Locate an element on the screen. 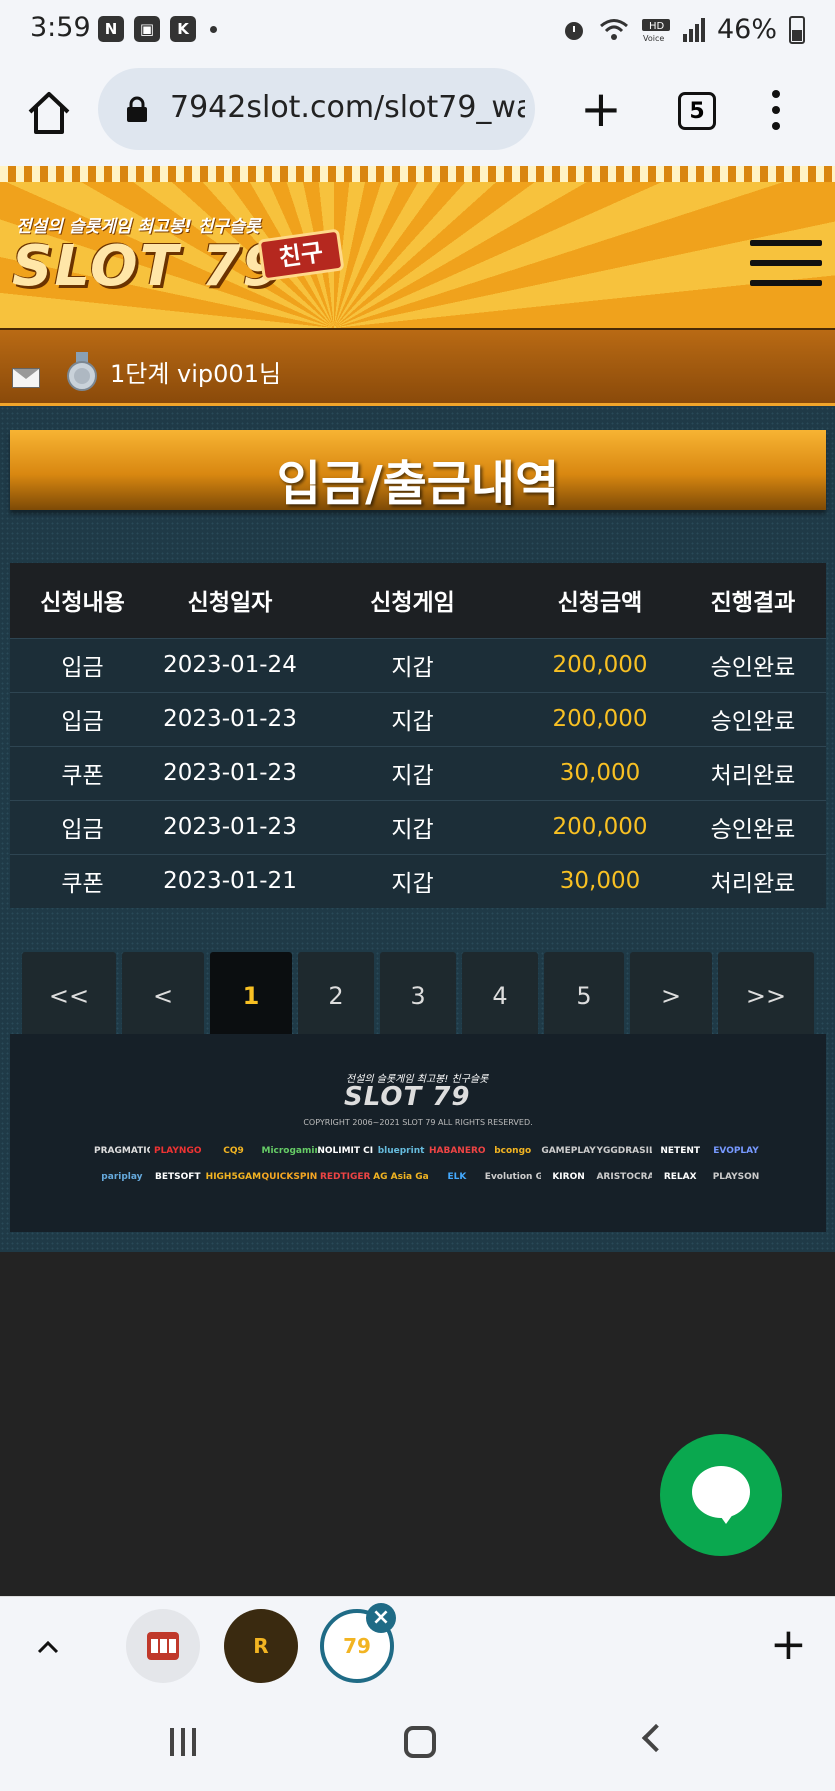 This screenshot has height=1791, width=835. page-last-button: >> is located at coordinates (766, 996).